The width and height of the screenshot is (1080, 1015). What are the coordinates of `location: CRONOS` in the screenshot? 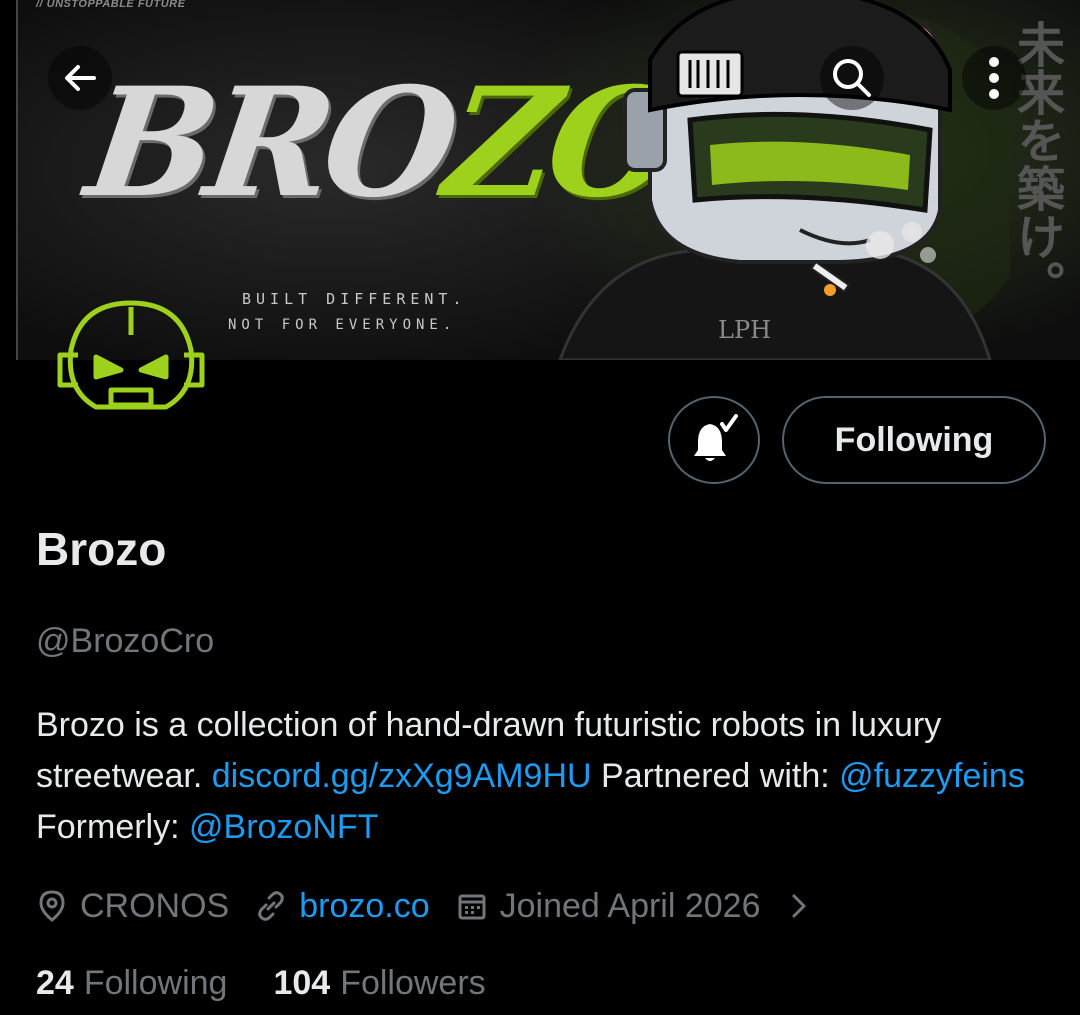 It's located at (132, 906).